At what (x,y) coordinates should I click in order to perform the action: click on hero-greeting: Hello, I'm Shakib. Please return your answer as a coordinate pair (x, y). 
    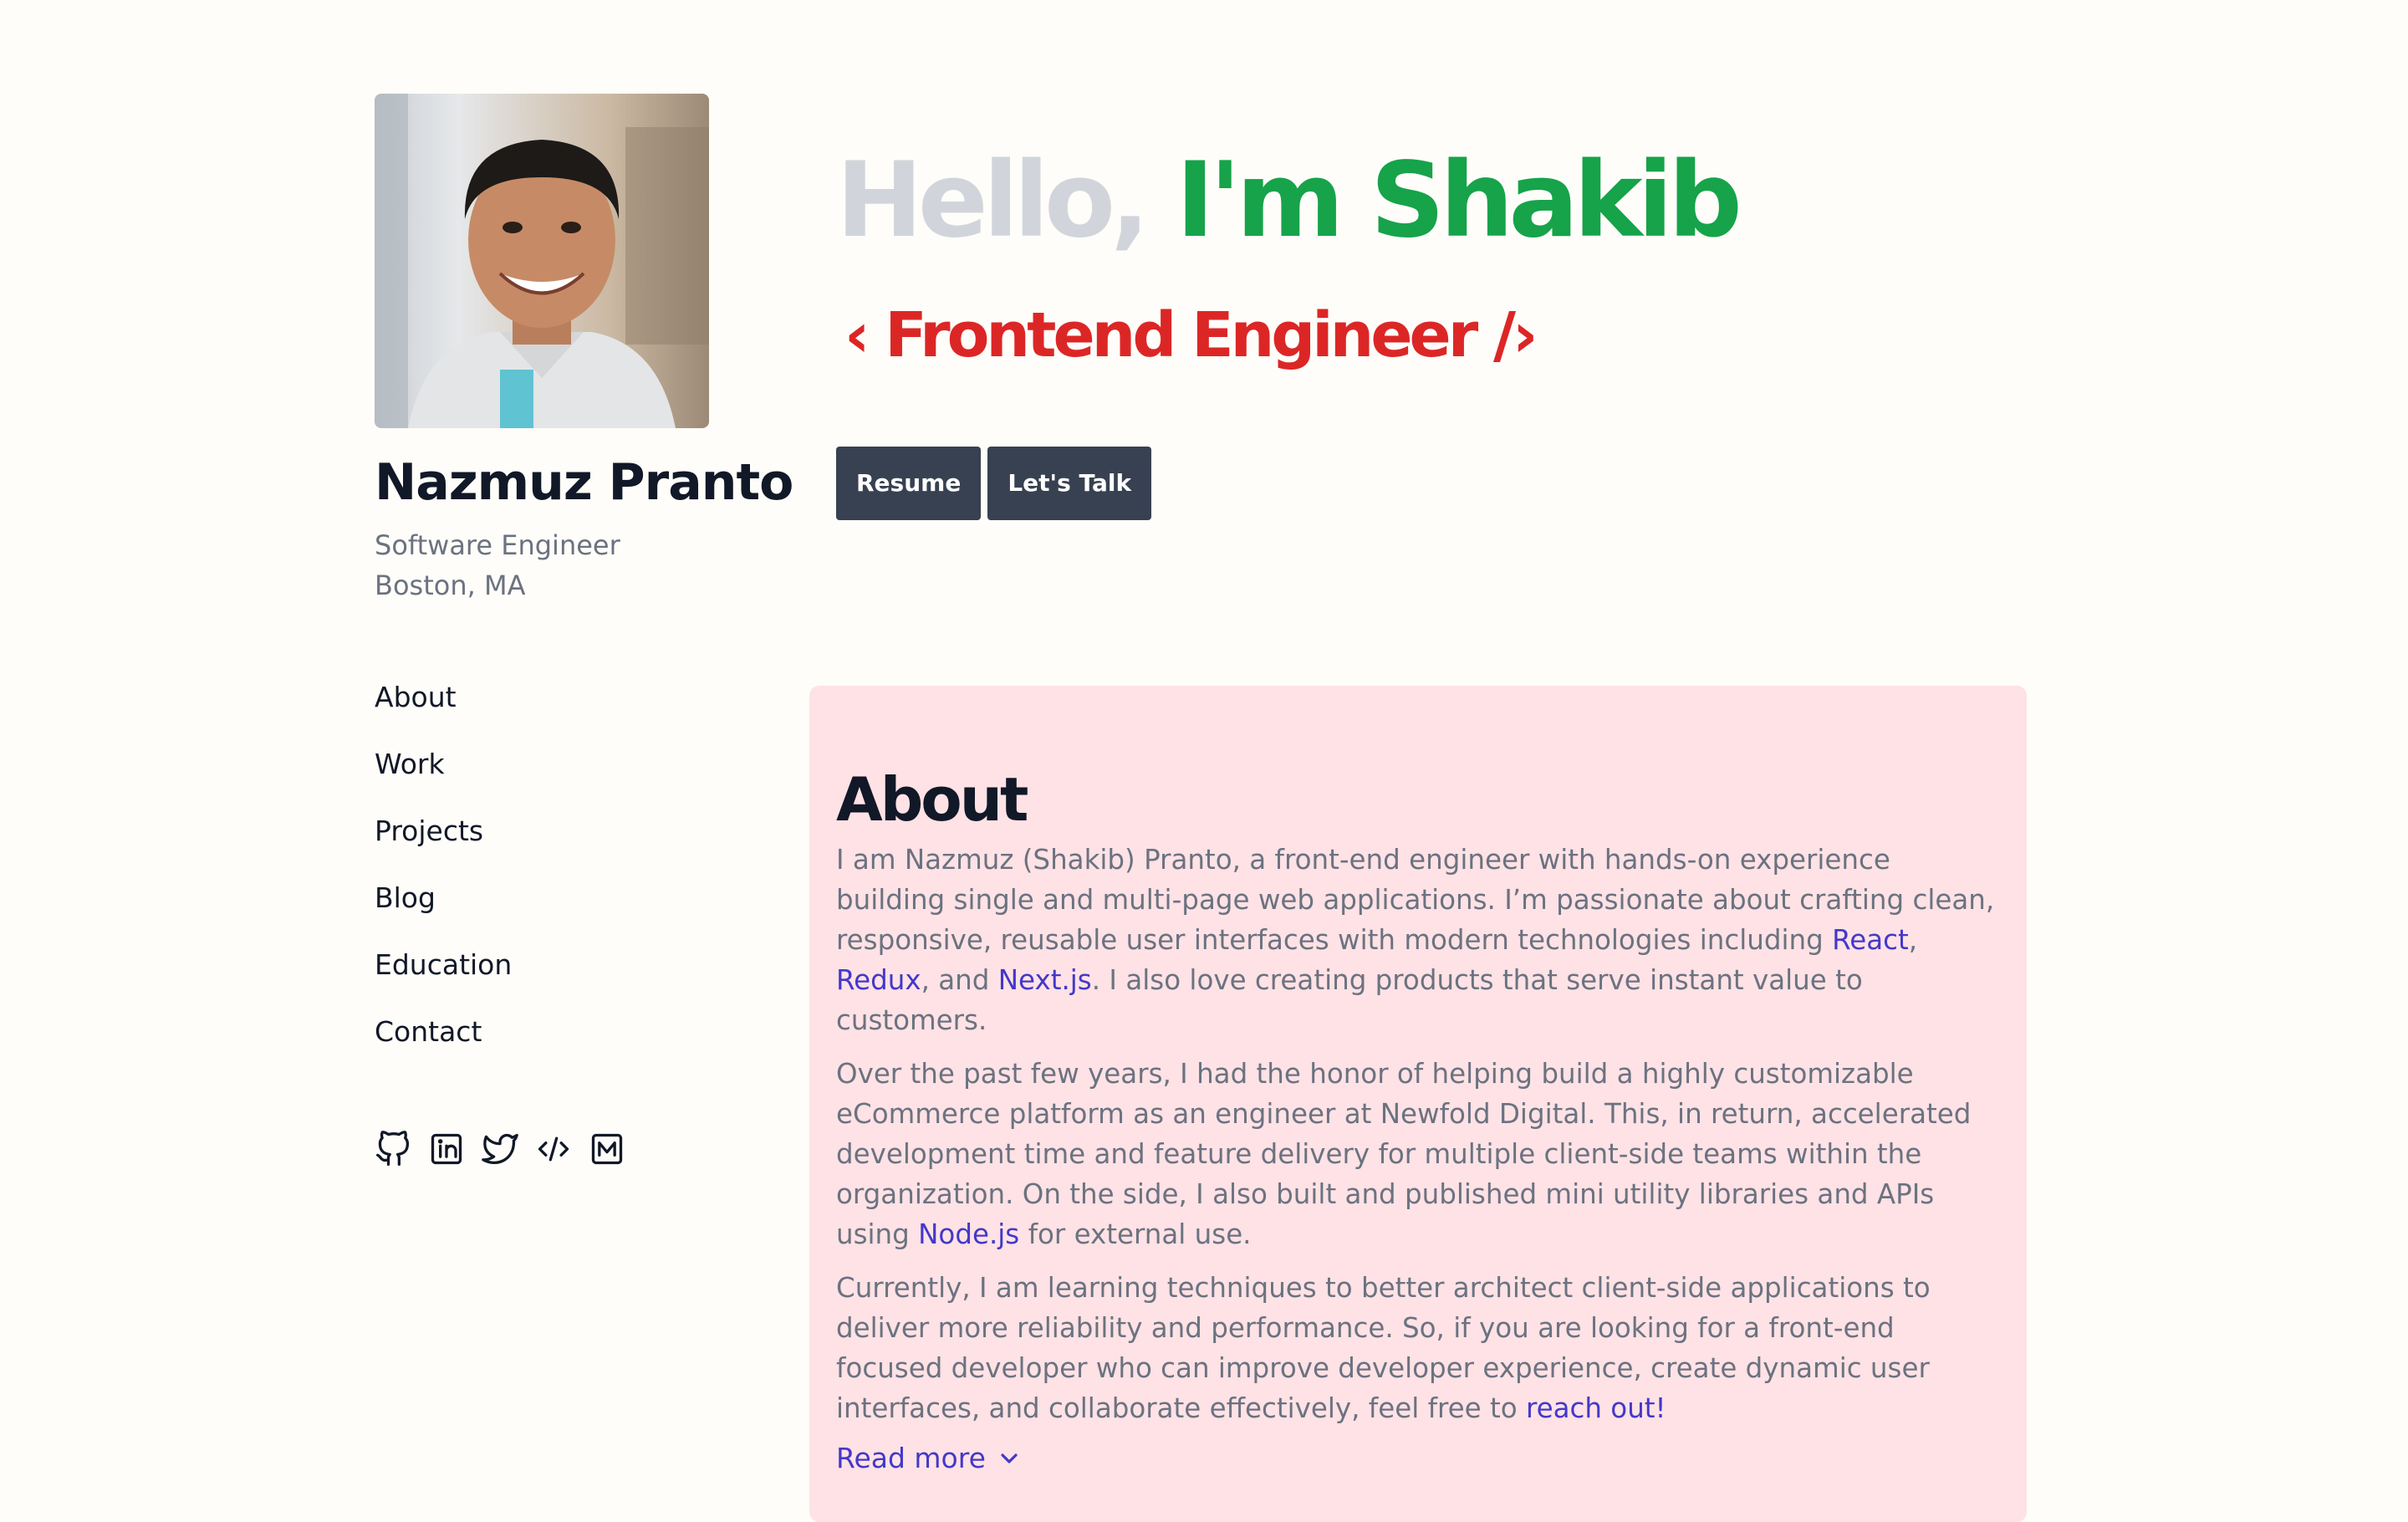
    Looking at the image, I should click on (1289, 200).